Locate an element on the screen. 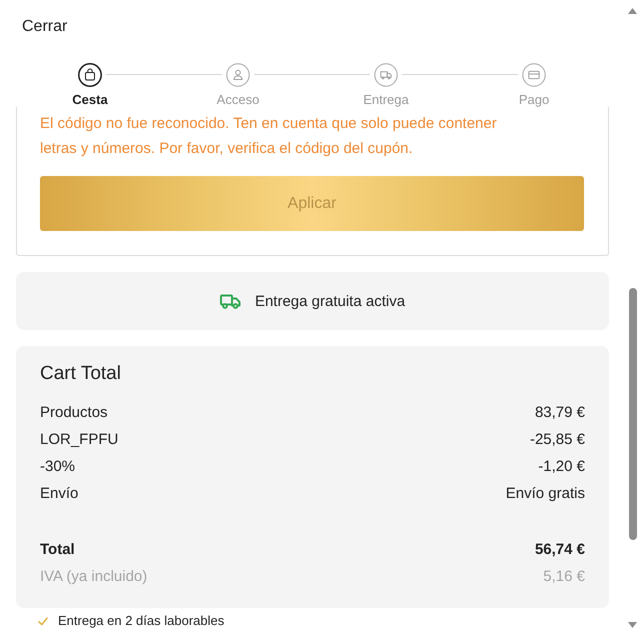 The image size is (640, 636). step-tab: Pago is located at coordinates (534, 85).